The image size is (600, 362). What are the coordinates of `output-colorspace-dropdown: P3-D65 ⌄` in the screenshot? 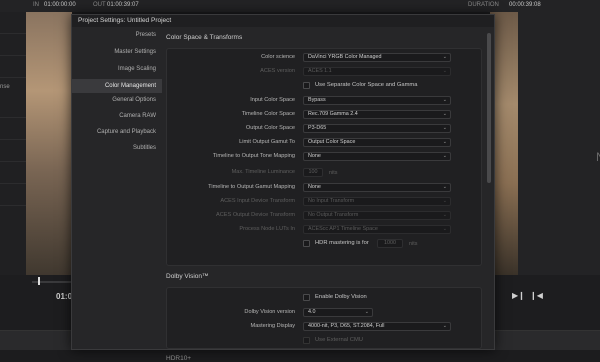 It's located at (377, 128).